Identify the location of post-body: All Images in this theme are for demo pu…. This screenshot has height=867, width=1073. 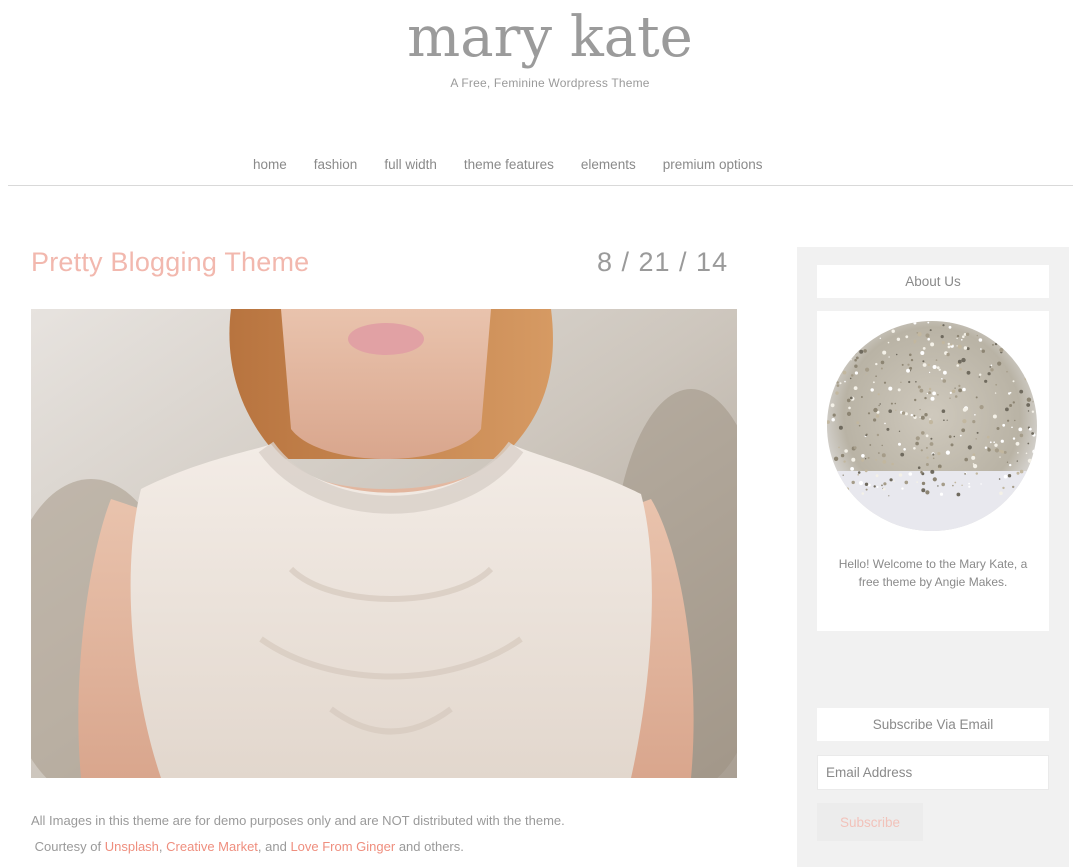
(381, 834).